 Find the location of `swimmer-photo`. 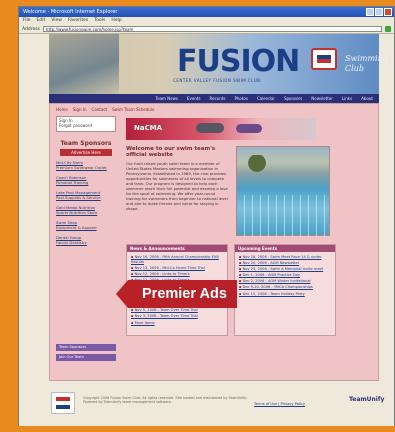

swimmer-photo is located at coordinates (84, 64).